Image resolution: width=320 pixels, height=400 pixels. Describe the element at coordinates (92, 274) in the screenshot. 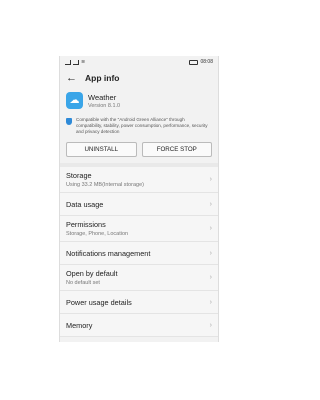

I see `open-by-default-title: Open by default` at that location.